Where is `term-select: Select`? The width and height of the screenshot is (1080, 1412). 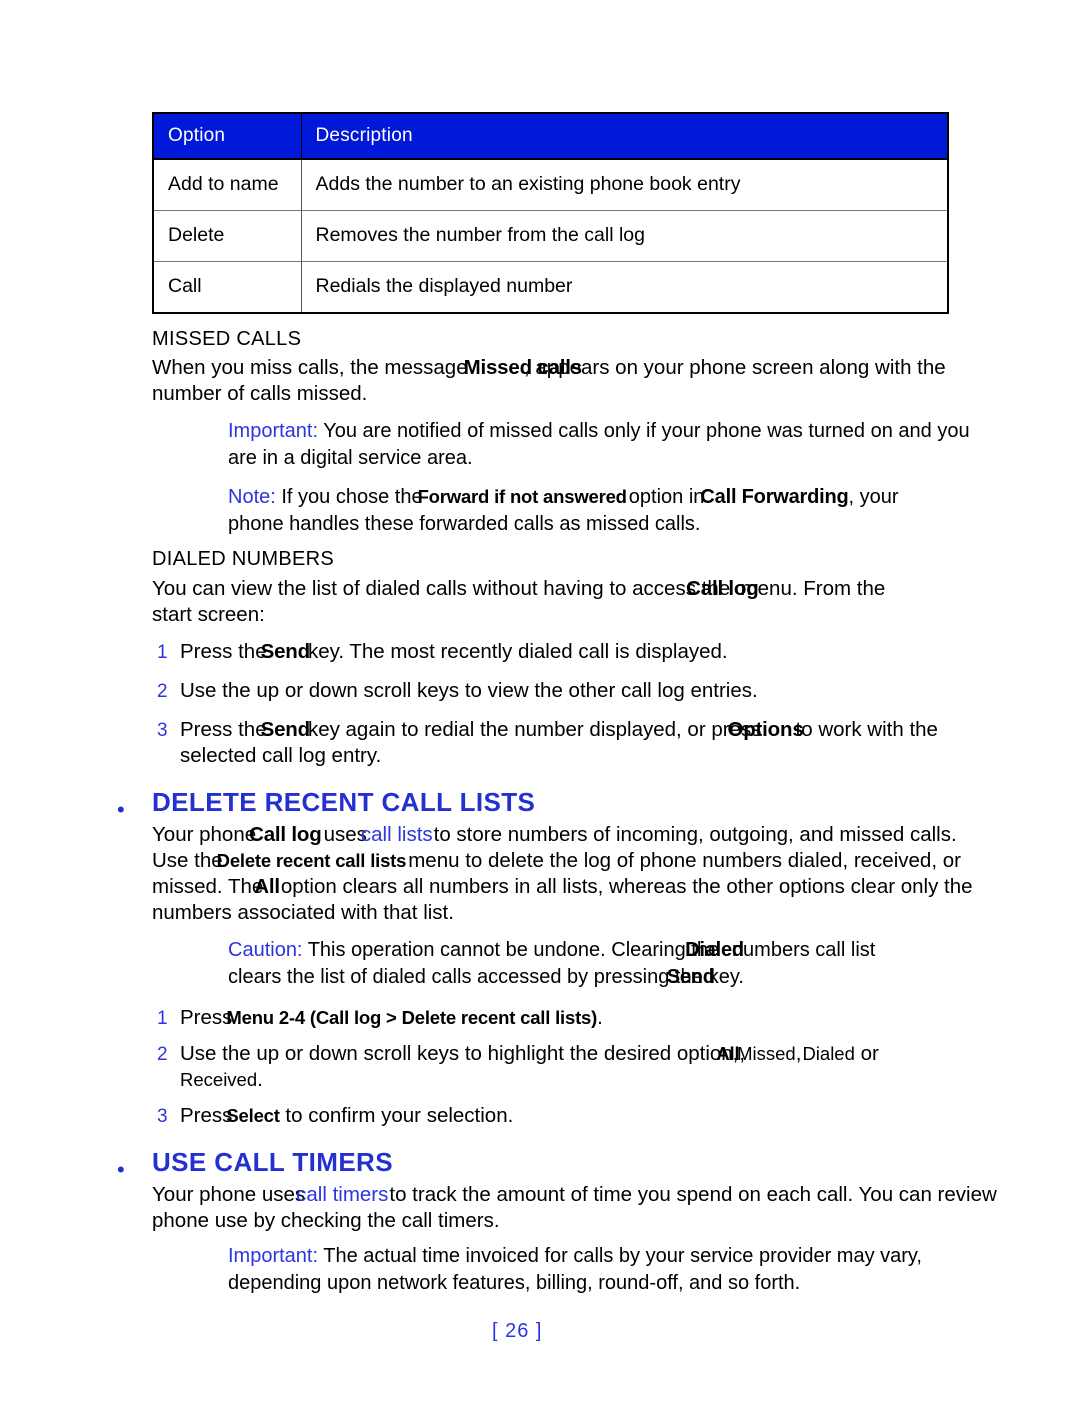
term-select: Select is located at coordinates (253, 1115).